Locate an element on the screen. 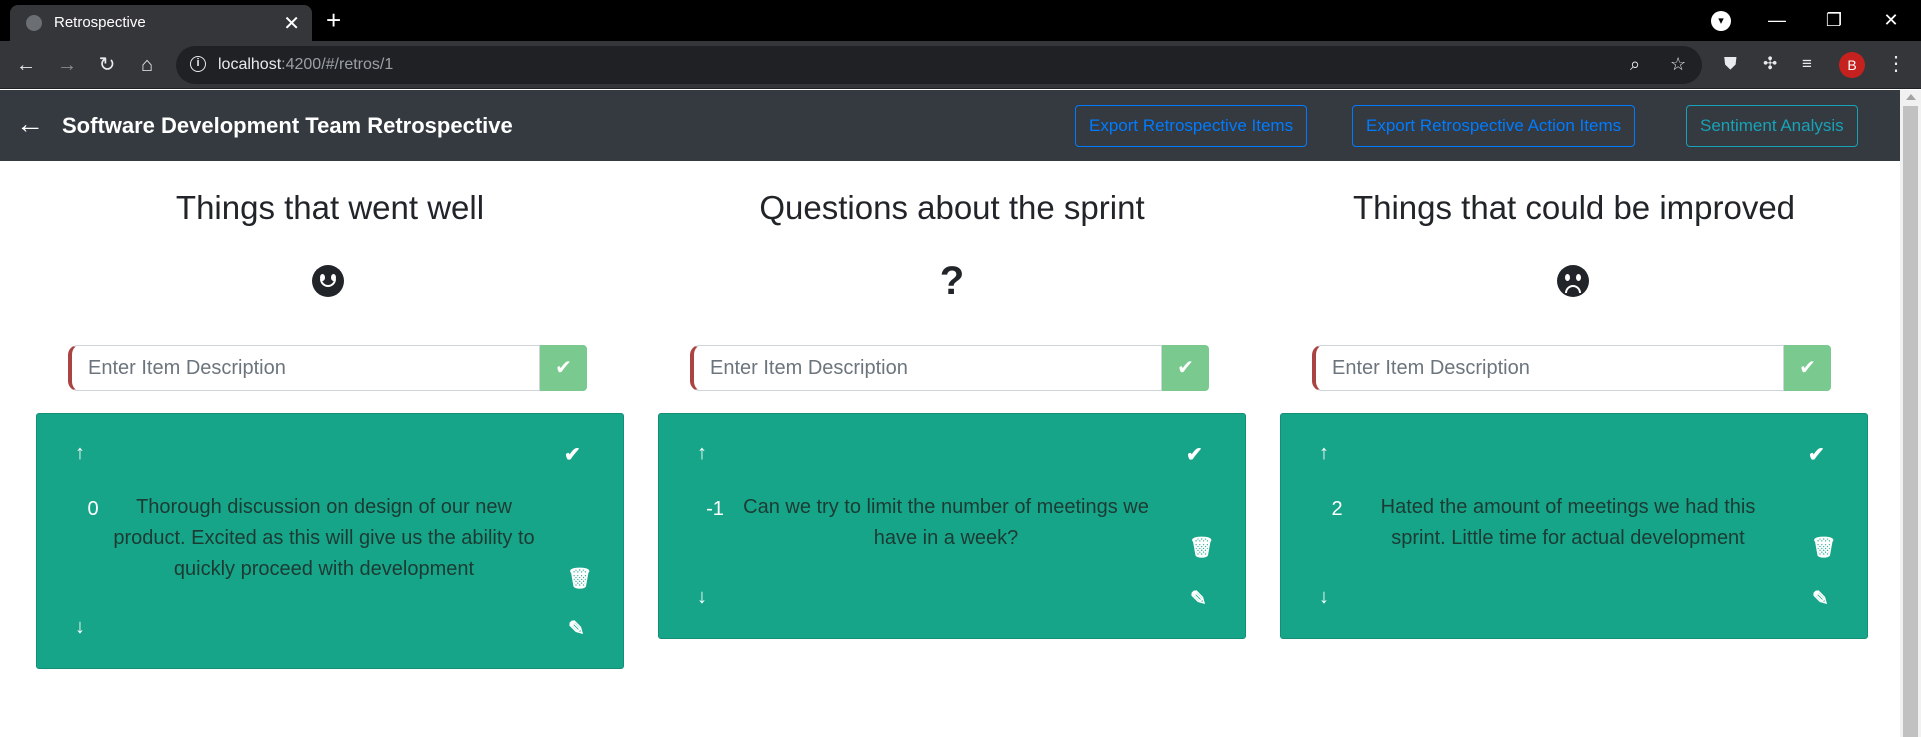 The height and width of the screenshot is (737, 1921). back-icon: ← is located at coordinates (26, 65).